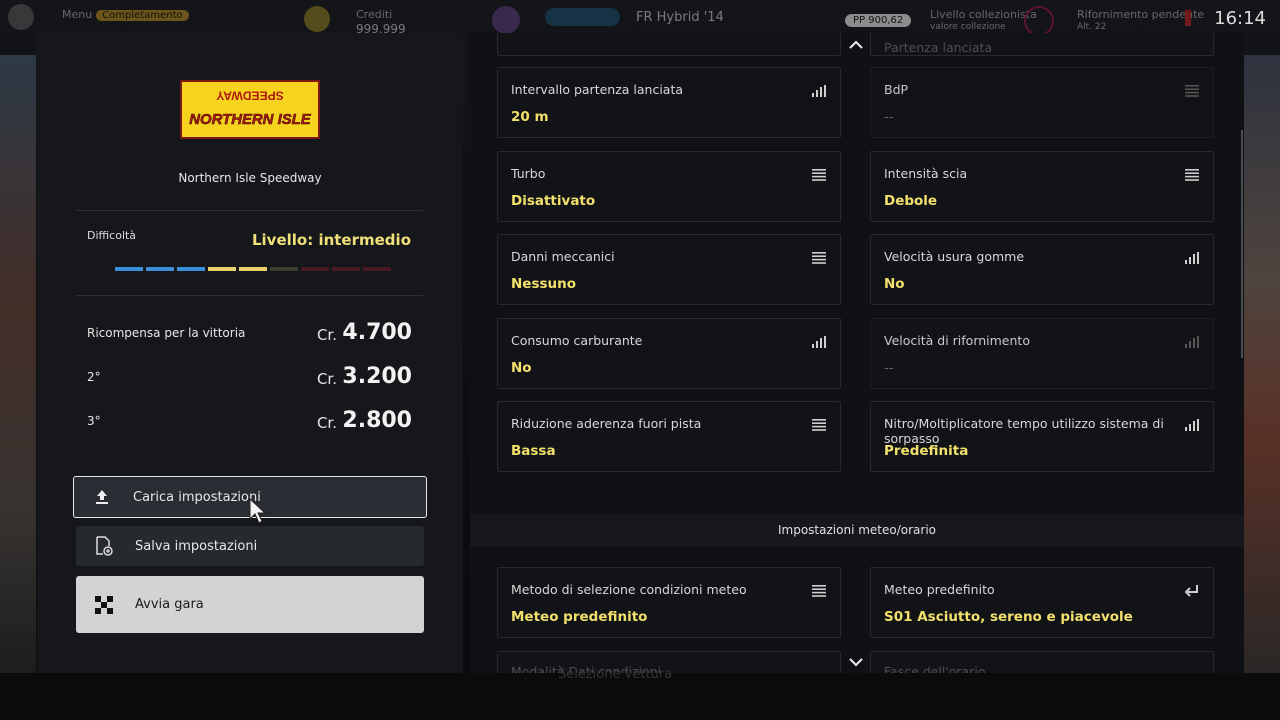  What do you see at coordinates (680, 17) in the screenshot?
I see `car-name: FR Hybrid '14` at bounding box center [680, 17].